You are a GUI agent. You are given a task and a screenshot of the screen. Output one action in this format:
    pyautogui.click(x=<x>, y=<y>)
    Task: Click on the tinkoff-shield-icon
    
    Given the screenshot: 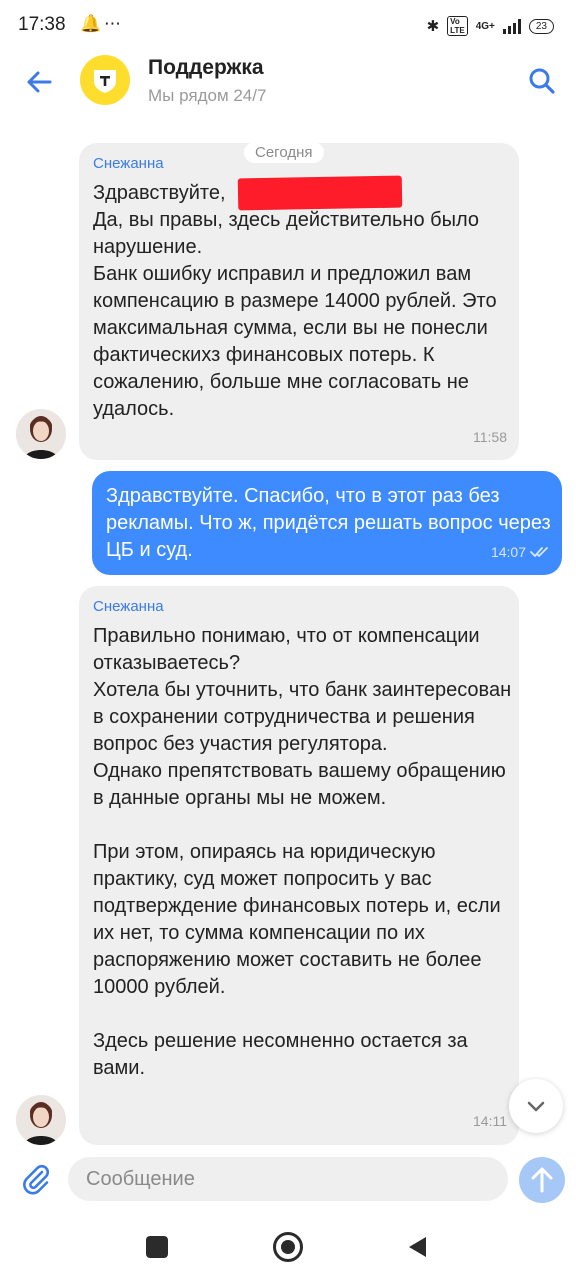 What is the action you would take?
    pyautogui.click(x=105, y=81)
    